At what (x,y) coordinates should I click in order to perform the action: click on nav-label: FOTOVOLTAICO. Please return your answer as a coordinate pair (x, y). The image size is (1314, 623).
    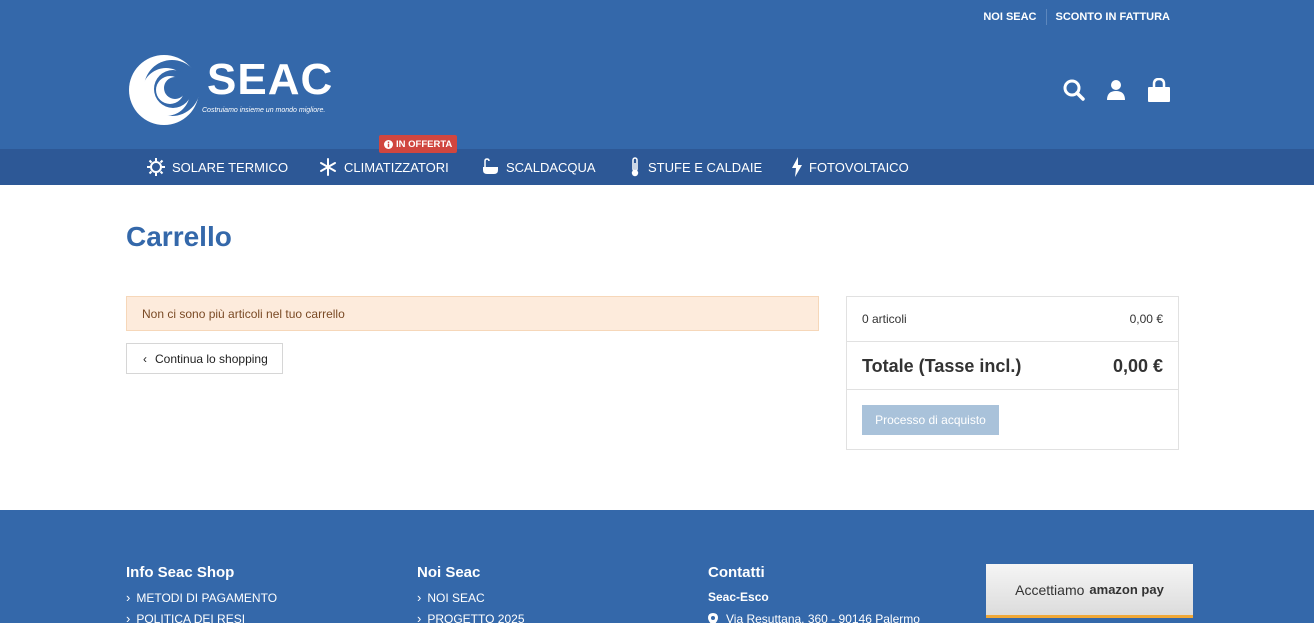
    Looking at the image, I should click on (859, 167).